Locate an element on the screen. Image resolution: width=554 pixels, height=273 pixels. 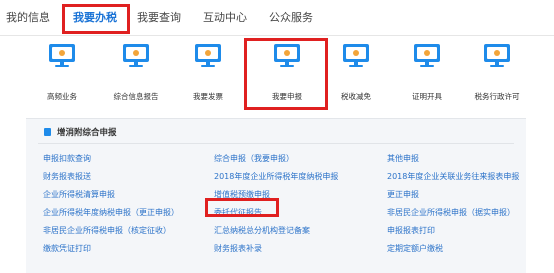
main-tab-bar: 我的信息 我要办税 我要查询 互动中心 公众服务 is located at coordinates (277, 18).